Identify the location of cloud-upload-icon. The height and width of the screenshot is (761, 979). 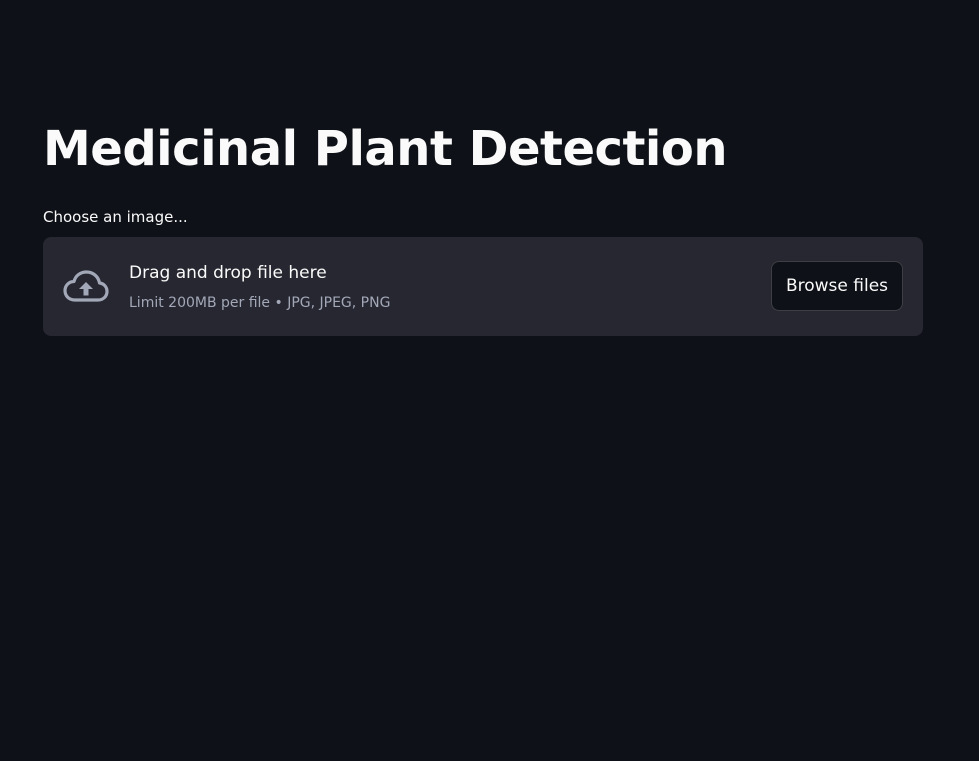
(86, 287).